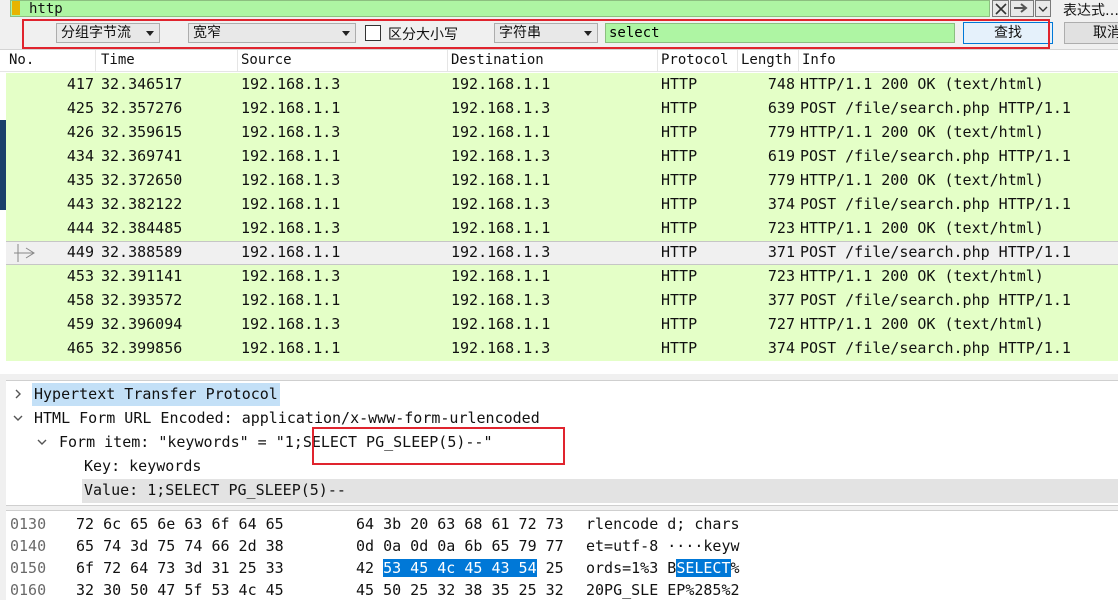  Describe the element at coordinates (3, 165) in the screenshot. I see `background-window-edge` at that location.